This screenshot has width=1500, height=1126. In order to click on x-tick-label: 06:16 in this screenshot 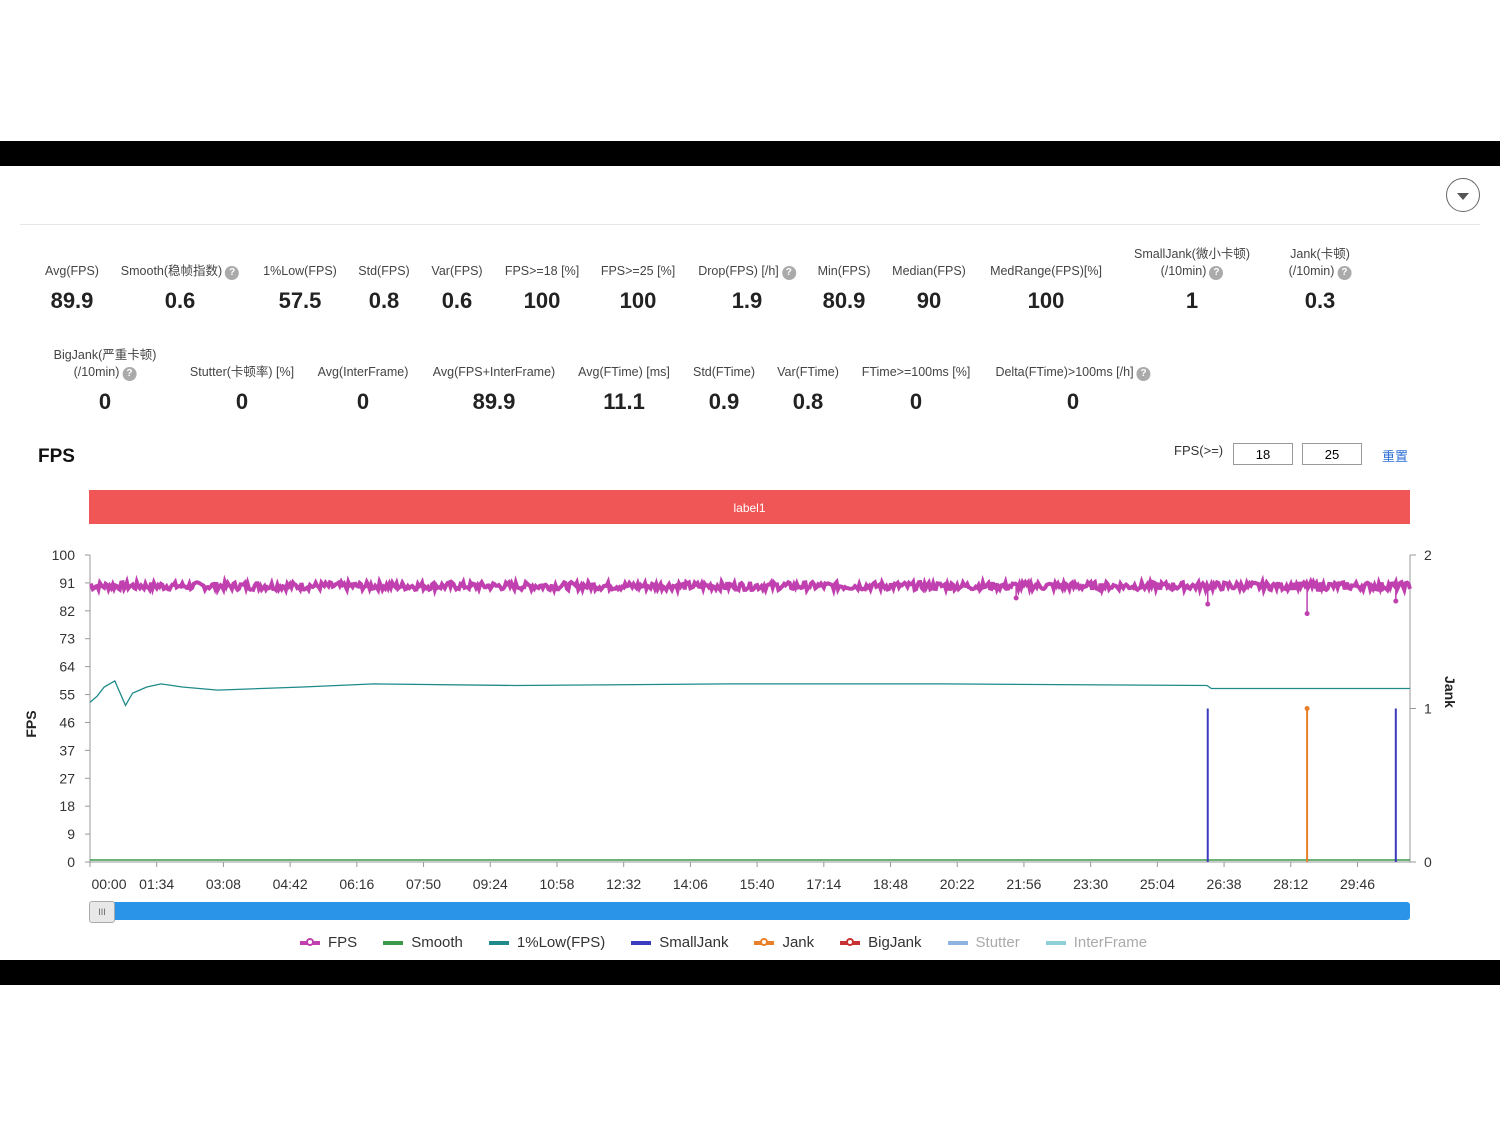, I will do `click(356, 884)`.